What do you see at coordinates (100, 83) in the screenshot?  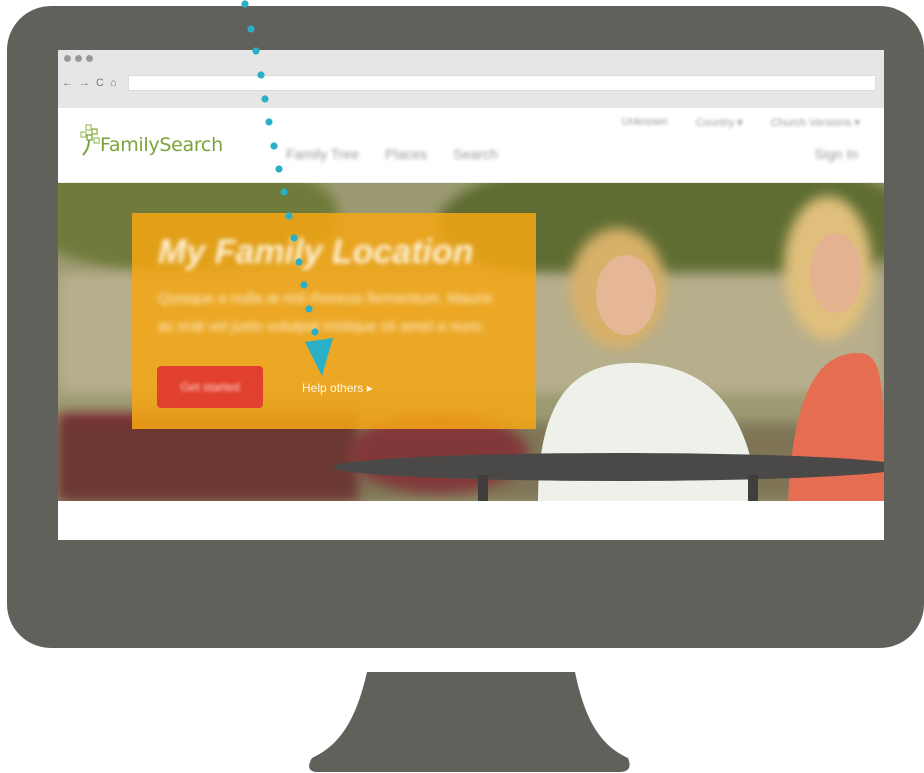 I see `reload-icon: C` at bounding box center [100, 83].